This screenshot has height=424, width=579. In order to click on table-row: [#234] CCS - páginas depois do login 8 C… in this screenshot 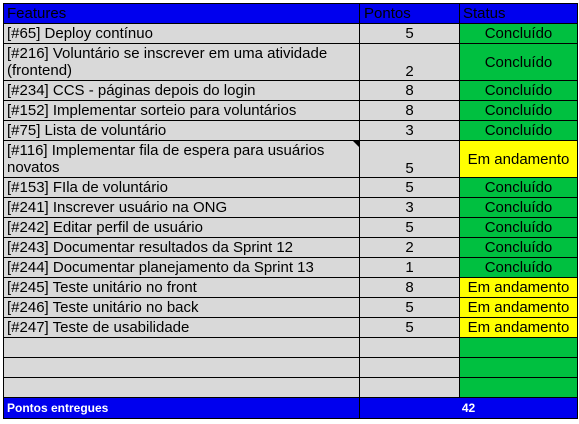, I will do `click(290, 90)`.